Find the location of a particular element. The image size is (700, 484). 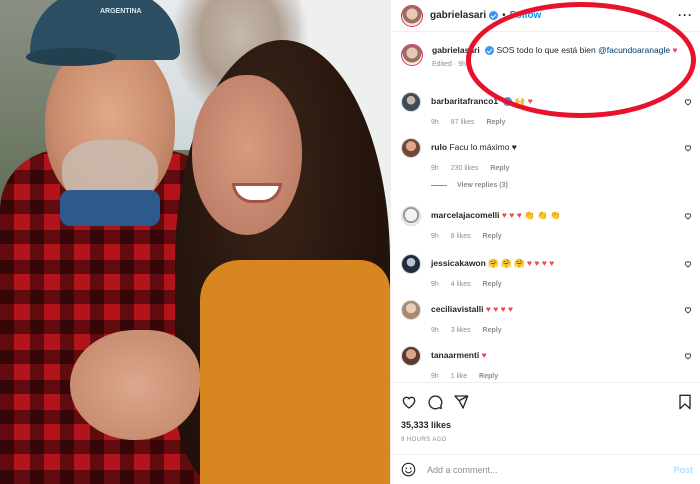

action-icons is located at coordinates (435, 402).